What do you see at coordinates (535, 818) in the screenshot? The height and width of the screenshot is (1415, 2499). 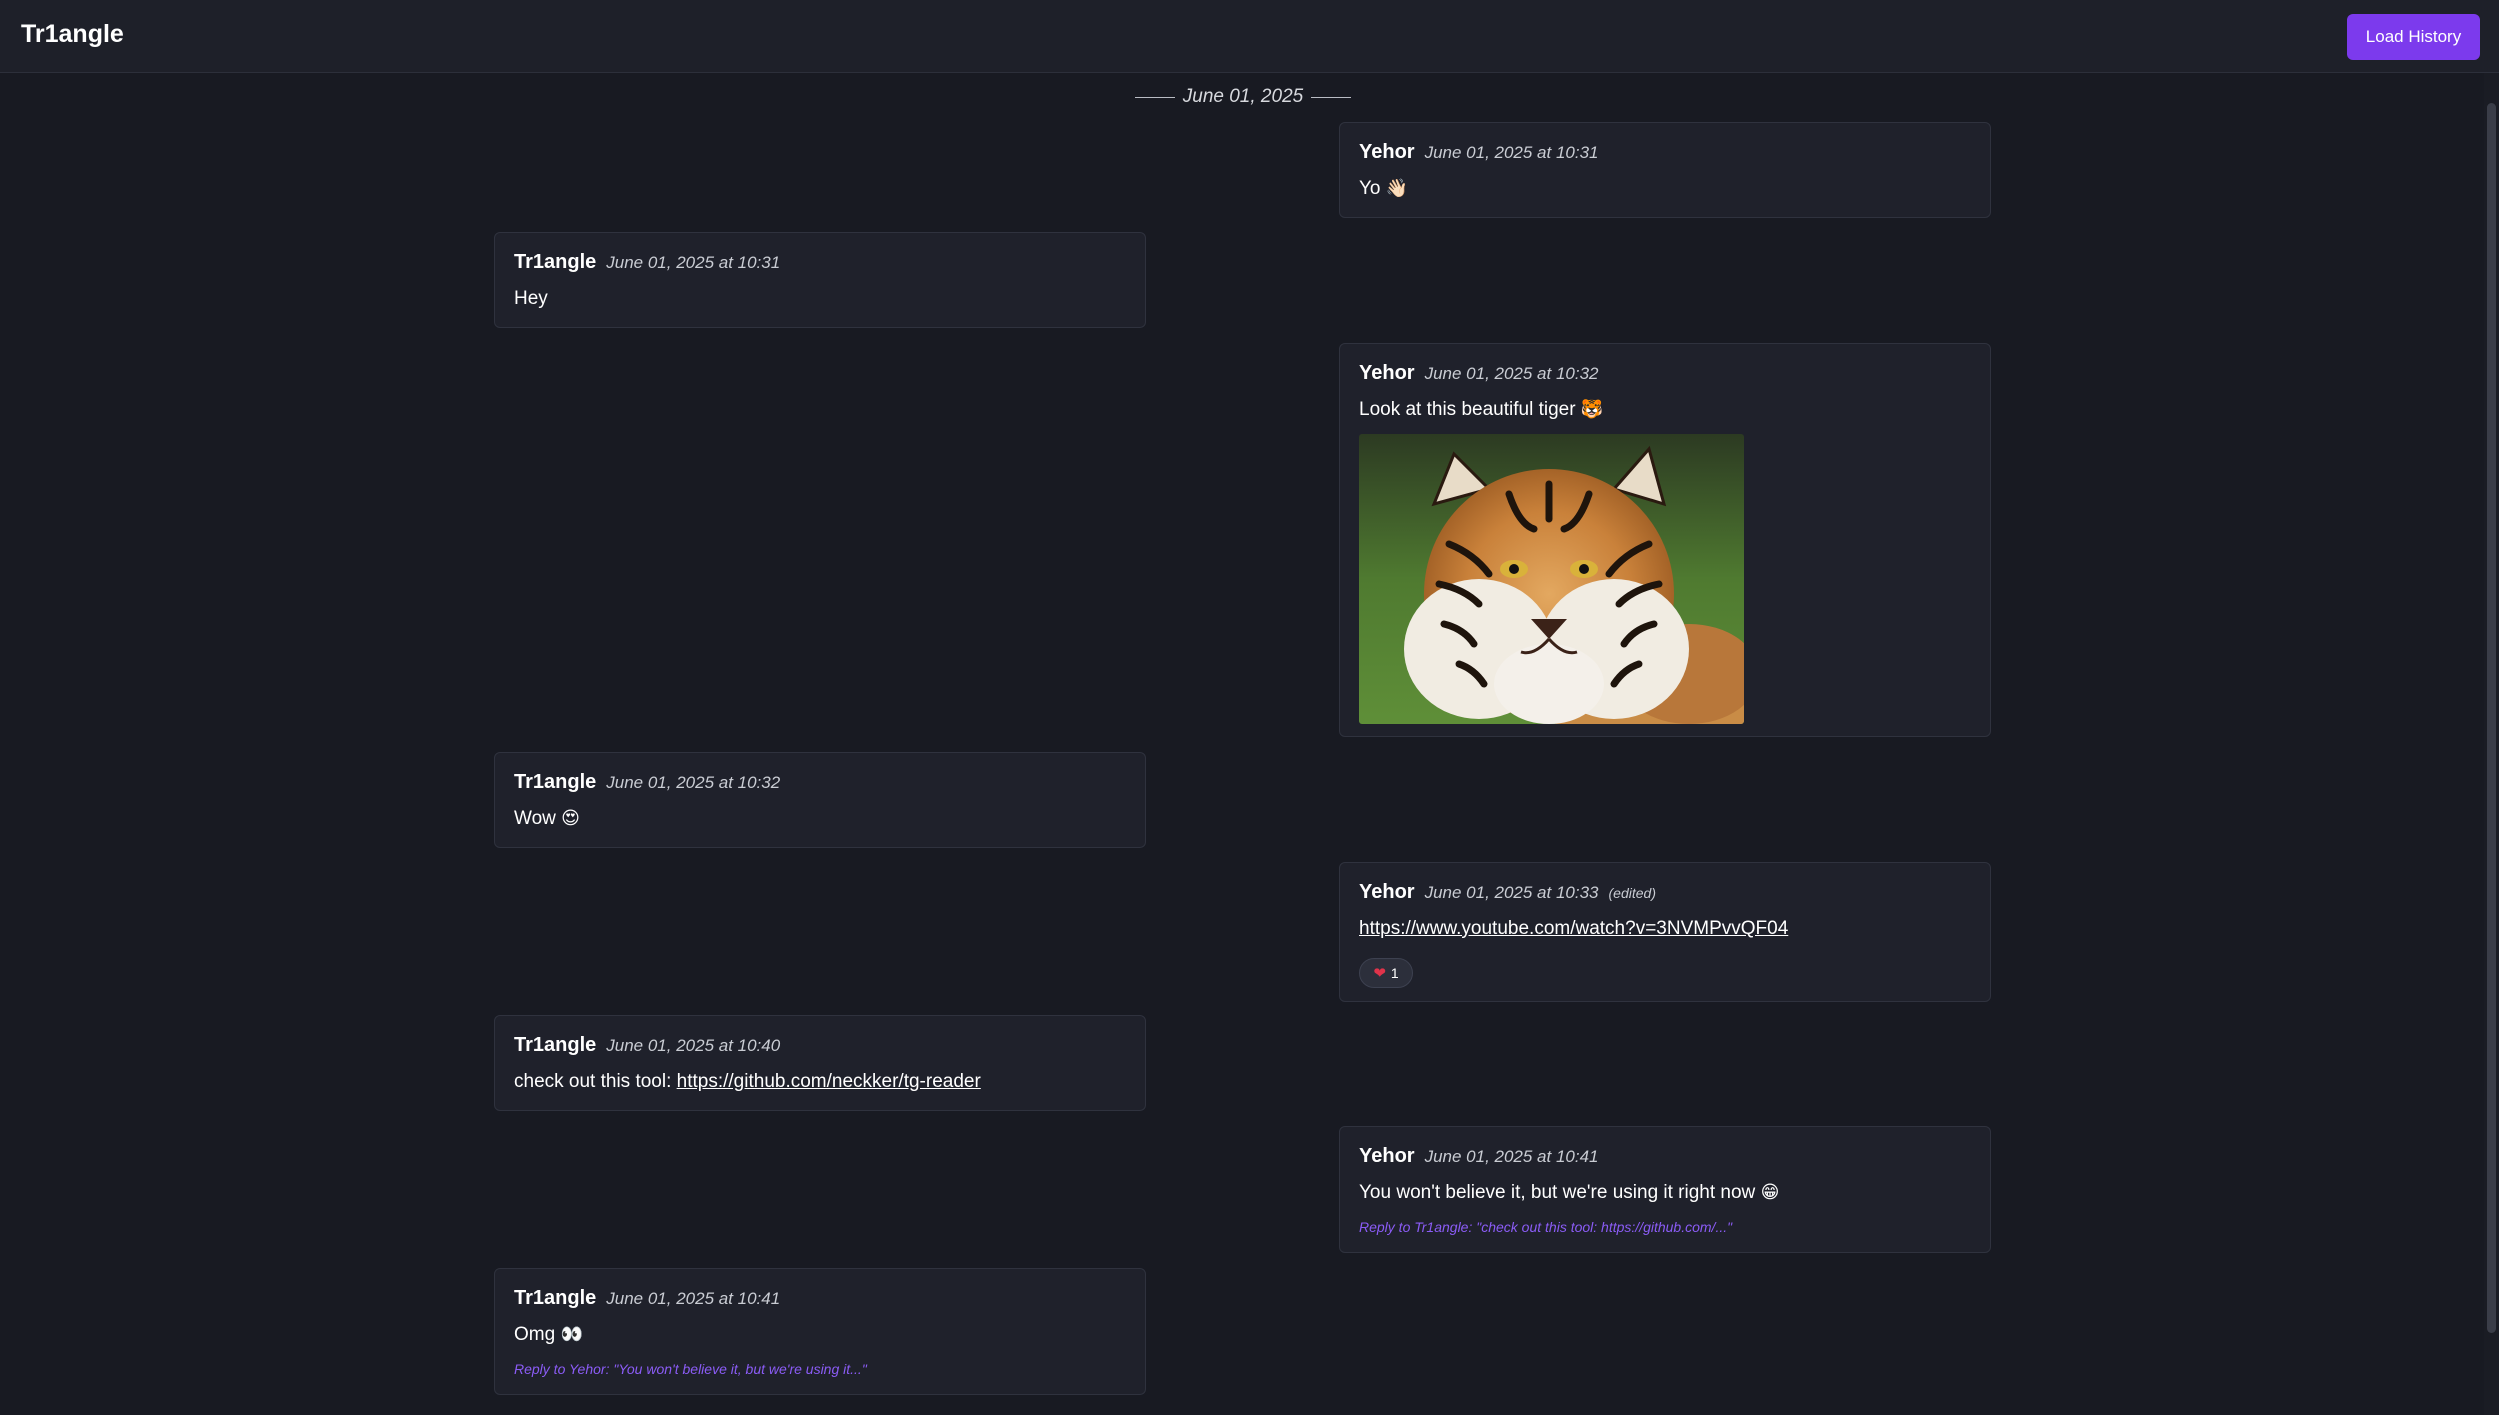 I see `message-text: Wow` at bounding box center [535, 818].